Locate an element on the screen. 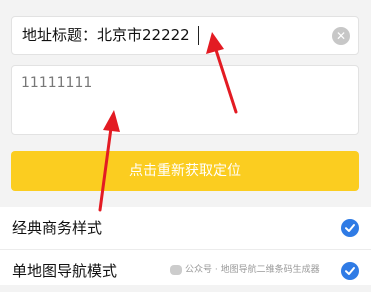 The height and width of the screenshot is (292, 371). style-option-label: 单地图导航模式 is located at coordinates (65, 271).